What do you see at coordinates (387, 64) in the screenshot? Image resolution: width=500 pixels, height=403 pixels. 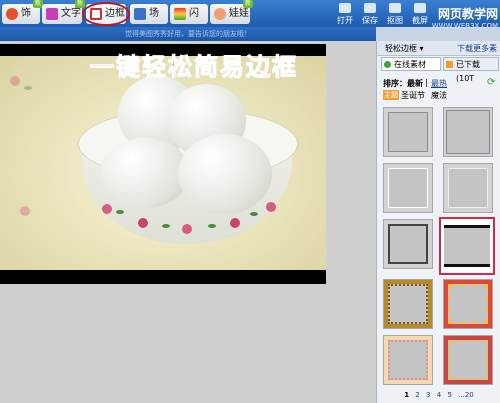 I see `globe-icon` at bounding box center [387, 64].